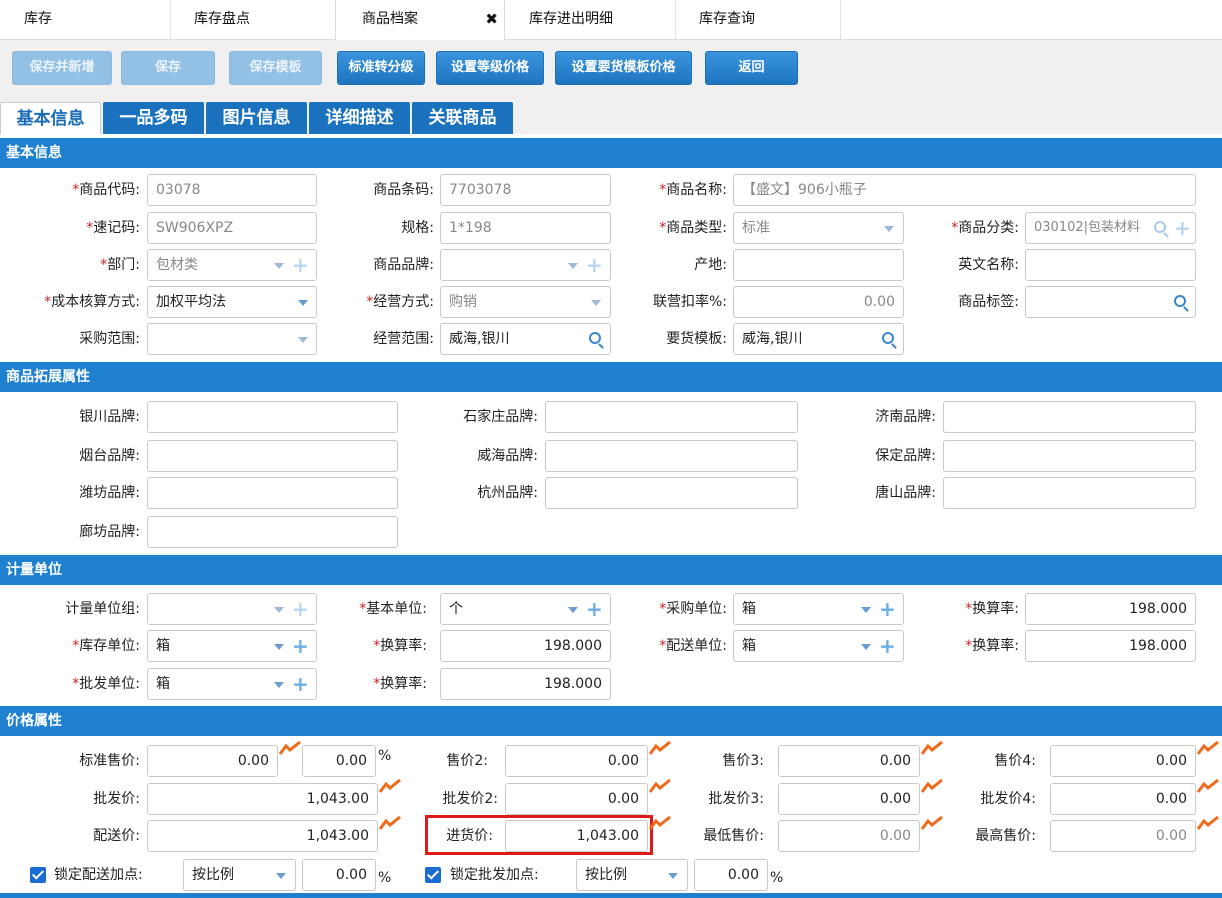 The image size is (1222, 898). What do you see at coordinates (232, 265) in the screenshot?
I see `dept-select: 包材类 +` at bounding box center [232, 265].